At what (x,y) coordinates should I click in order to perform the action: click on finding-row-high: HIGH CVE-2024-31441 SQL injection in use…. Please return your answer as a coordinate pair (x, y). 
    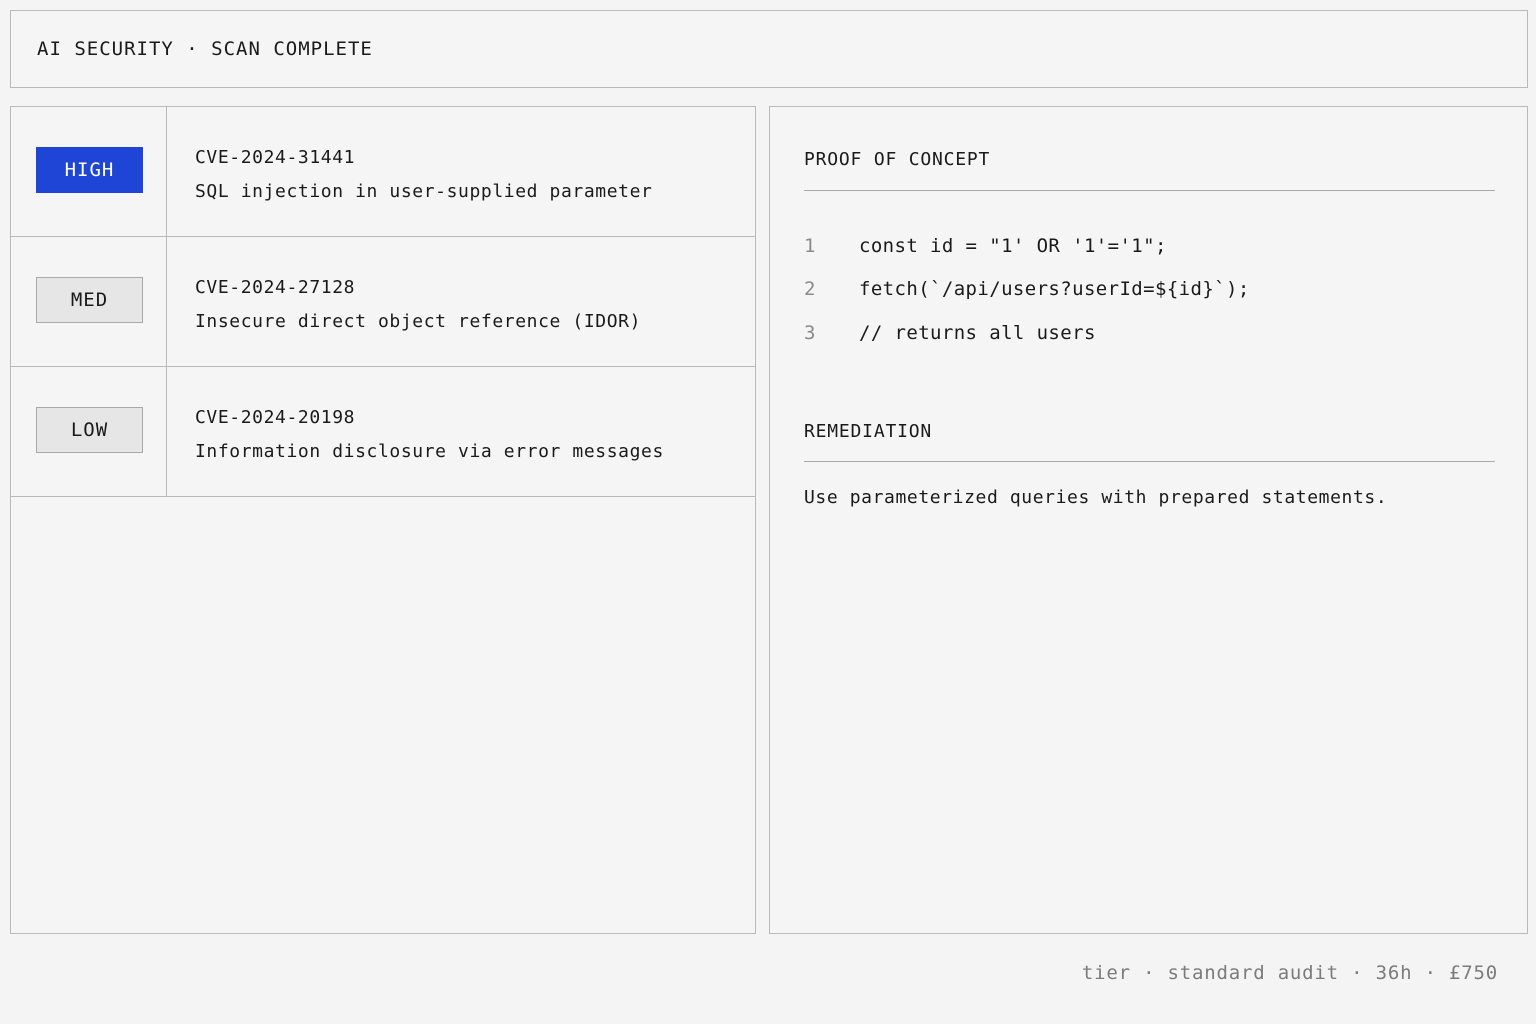
    Looking at the image, I should click on (383, 172).